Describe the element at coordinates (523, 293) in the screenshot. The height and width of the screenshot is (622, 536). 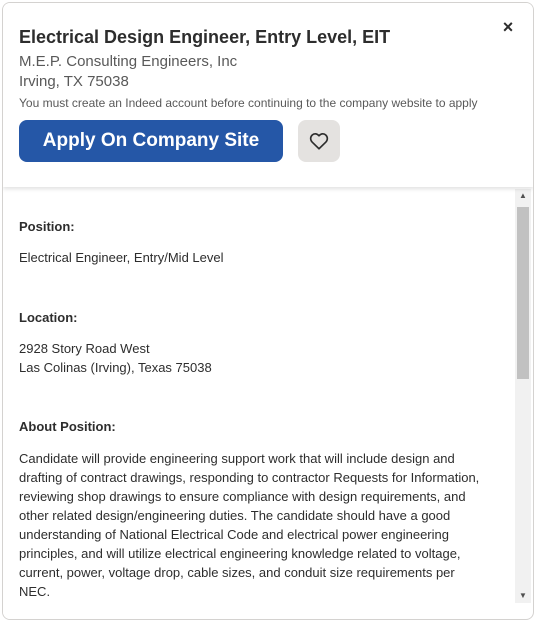
I see `scroll-thumb` at that location.